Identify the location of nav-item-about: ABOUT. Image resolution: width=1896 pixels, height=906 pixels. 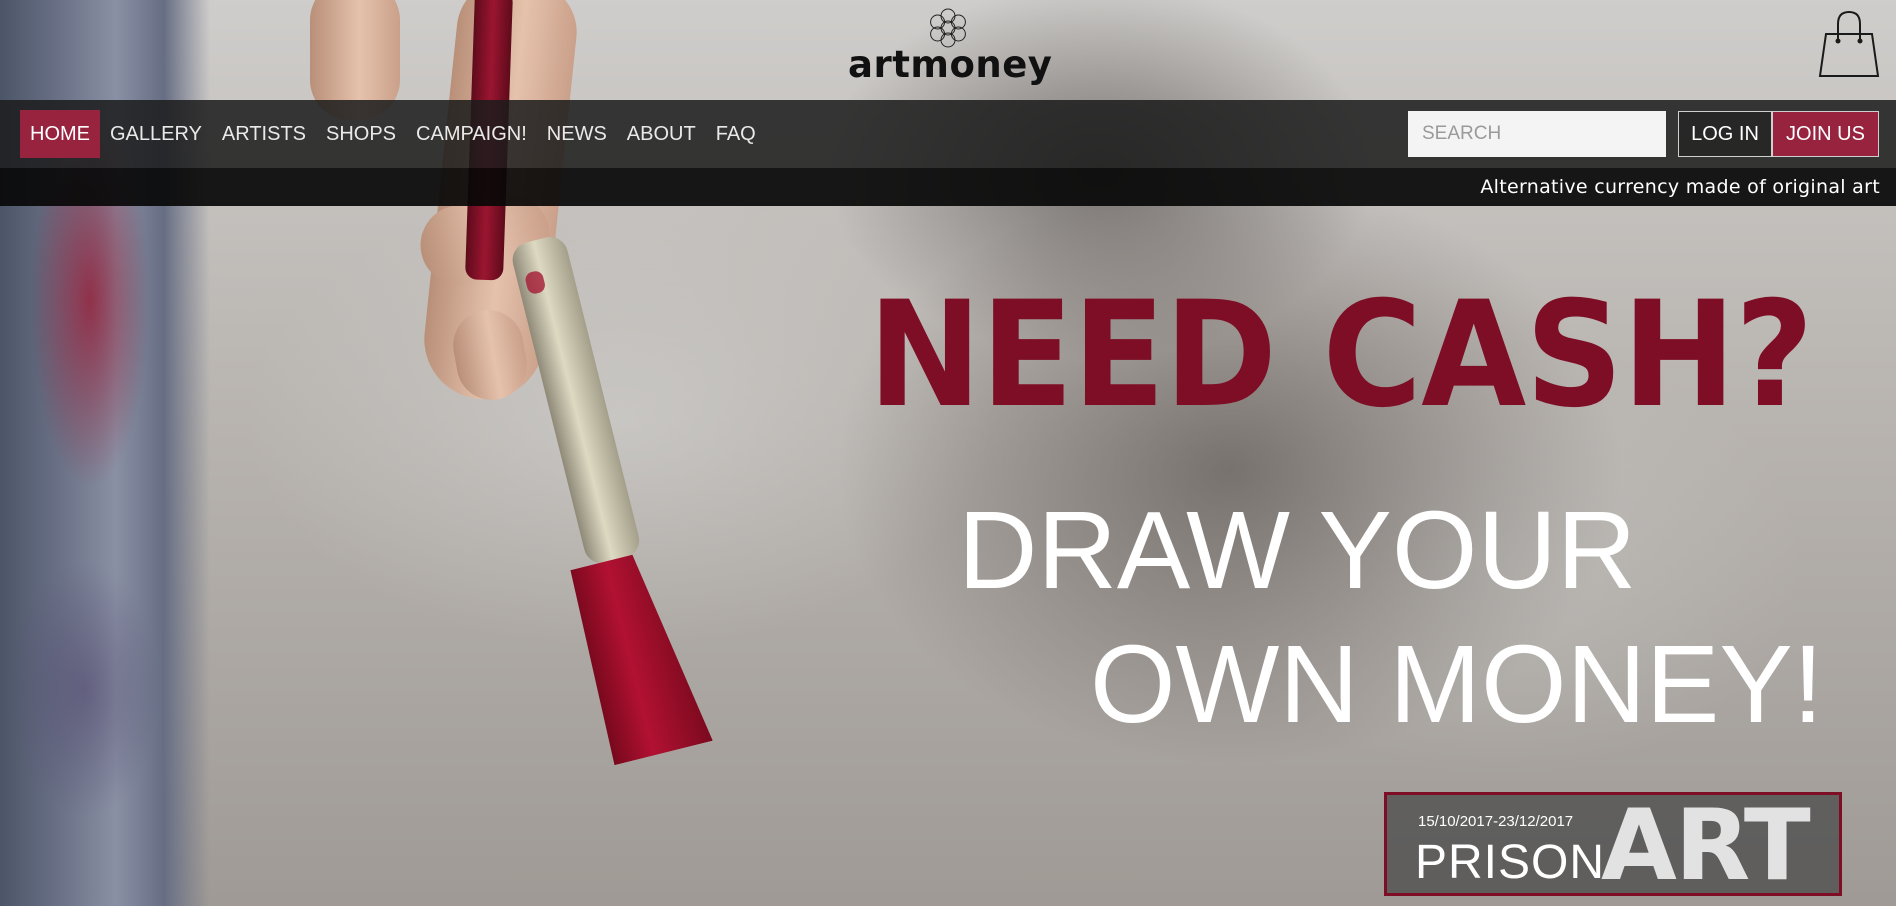
(661, 134).